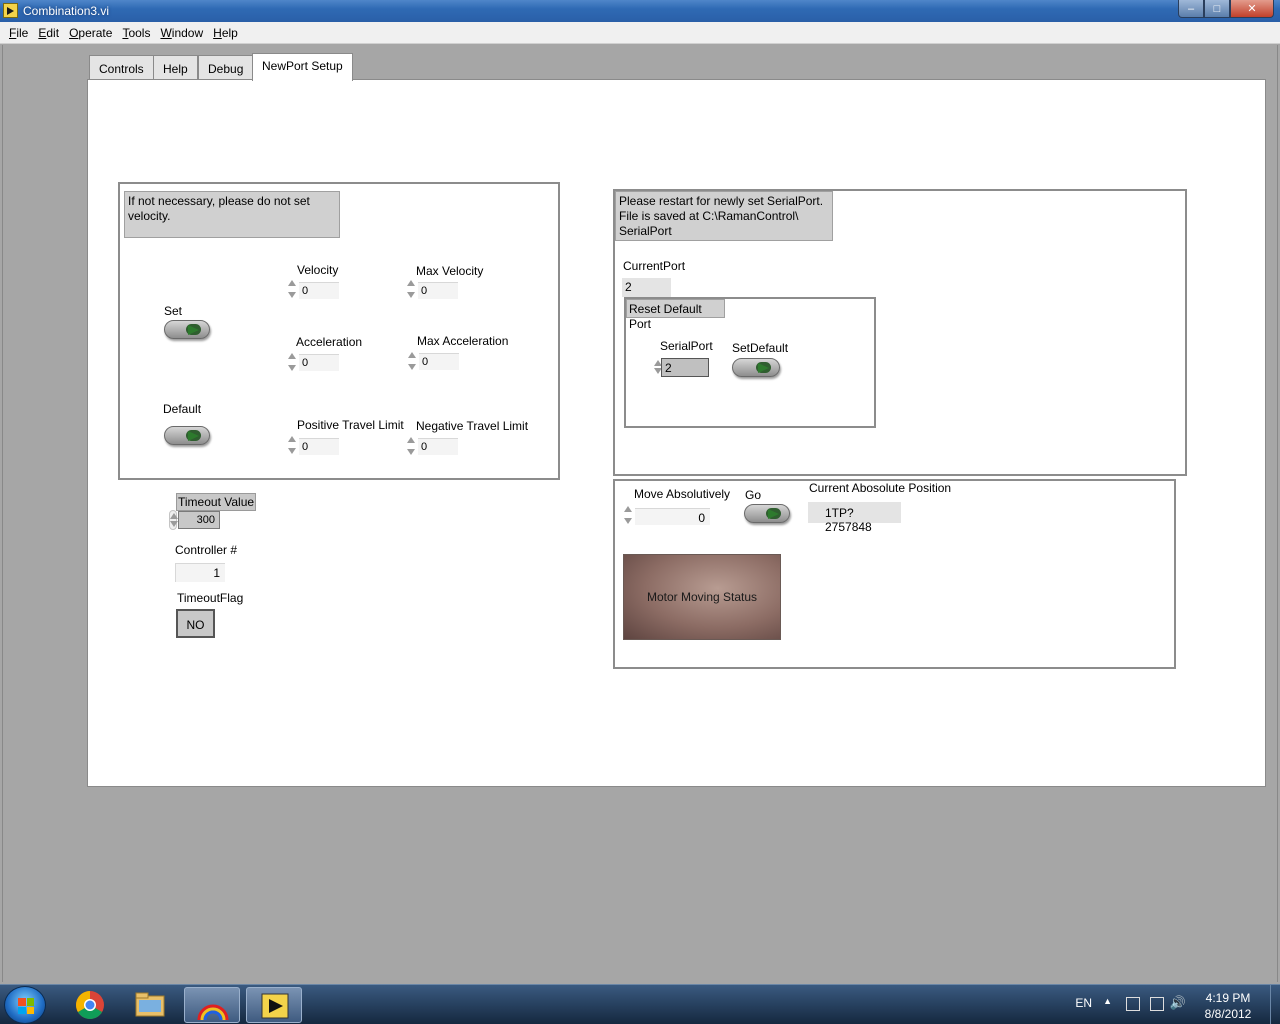 The height and width of the screenshot is (1024, 1280). I want to click on controller-number-field: 1, so click(200, 572).